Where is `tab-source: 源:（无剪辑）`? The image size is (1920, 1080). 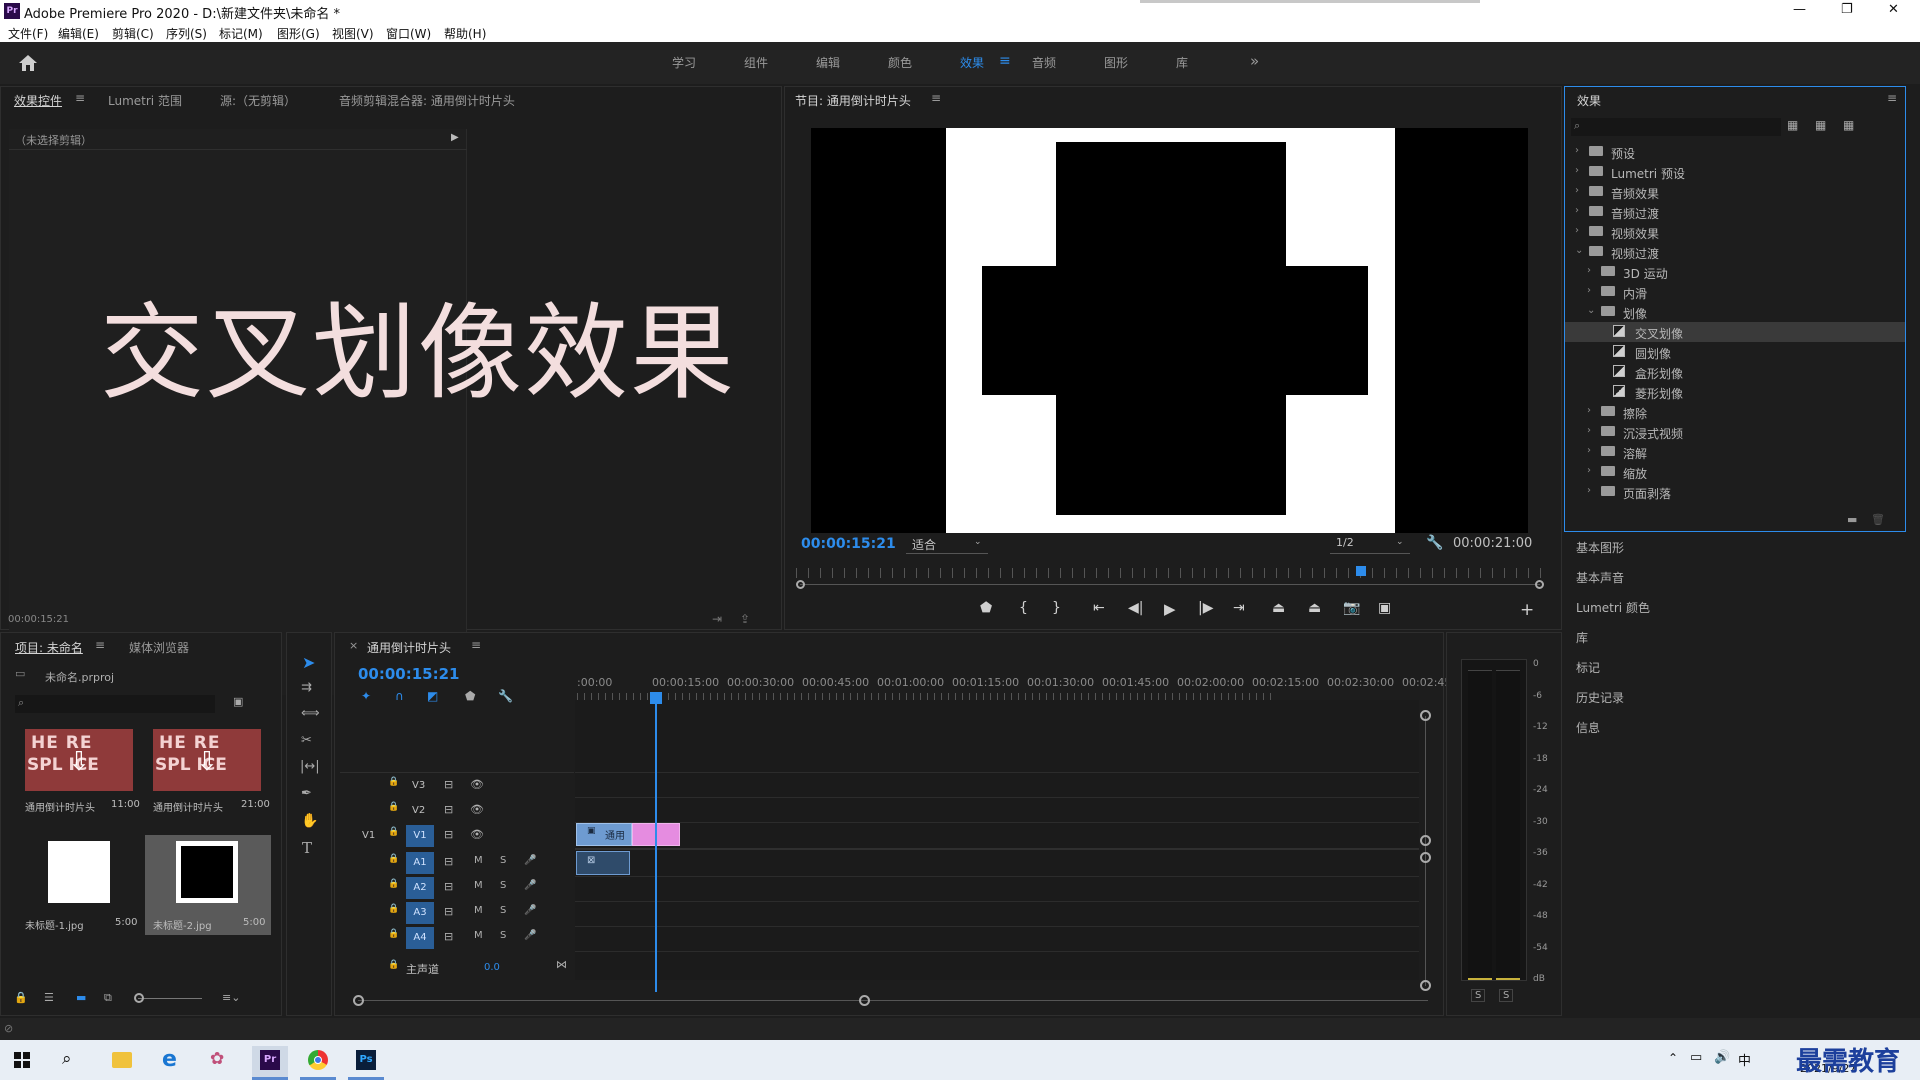 tab-source: 源:（无剪辑） is located at coordinates (258, 100).